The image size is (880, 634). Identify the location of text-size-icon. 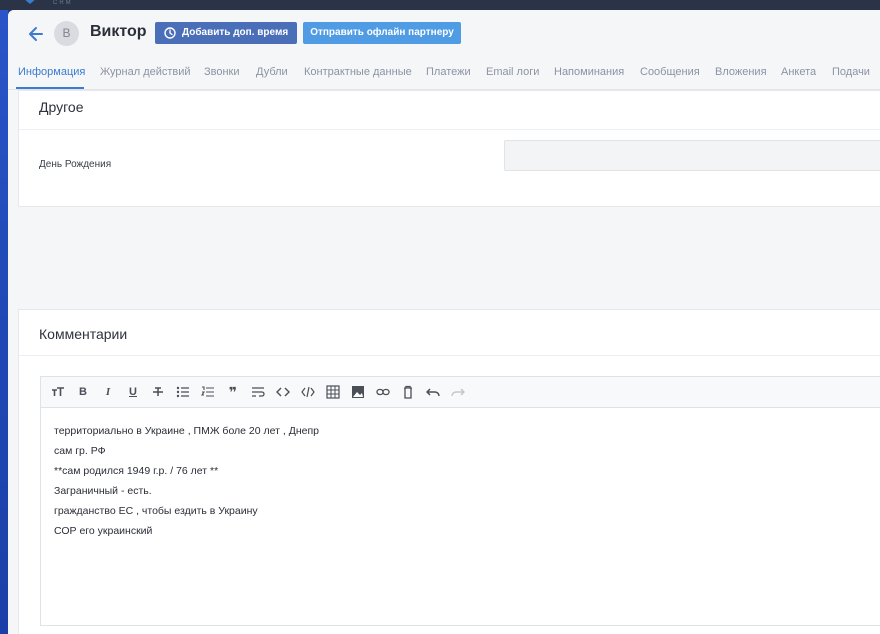
(58, 392).